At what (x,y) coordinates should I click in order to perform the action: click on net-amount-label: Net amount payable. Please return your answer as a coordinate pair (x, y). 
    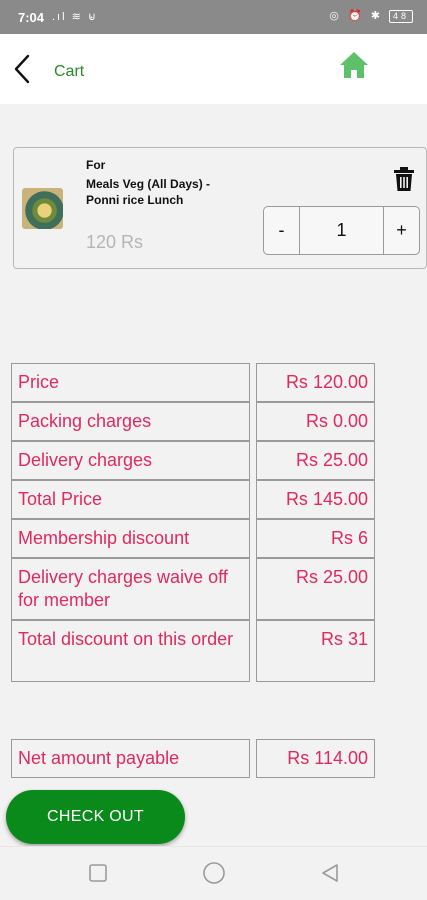
    Looking at the image, I should click on (130, 758).